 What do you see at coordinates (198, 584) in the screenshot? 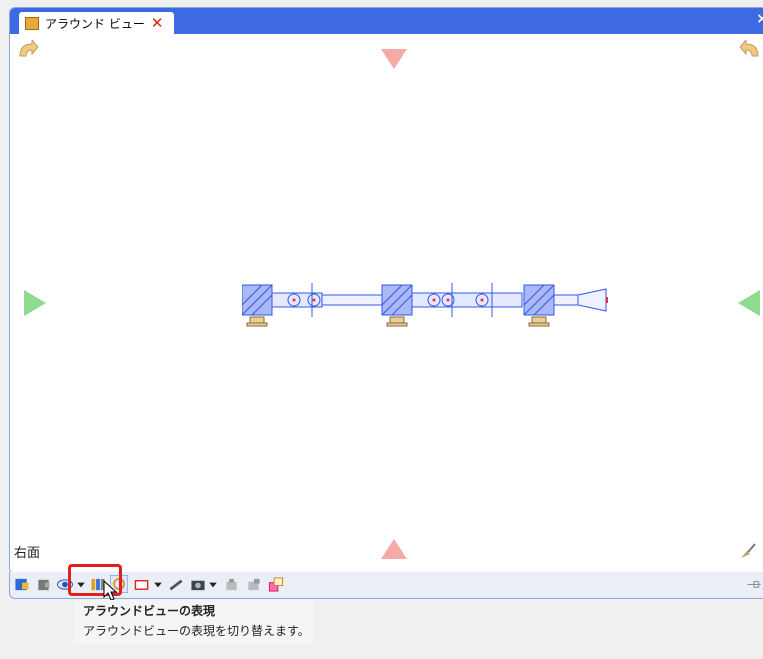
I see `camera-icon` at bounding box center [198, 584].